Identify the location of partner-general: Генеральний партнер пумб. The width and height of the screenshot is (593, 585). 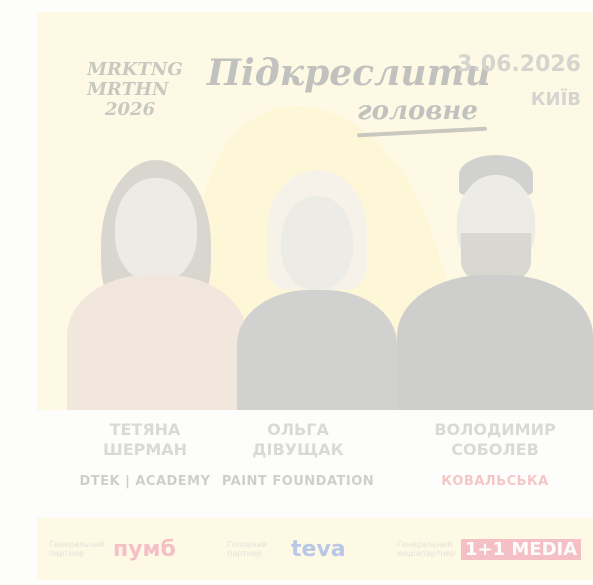
(112, 549).